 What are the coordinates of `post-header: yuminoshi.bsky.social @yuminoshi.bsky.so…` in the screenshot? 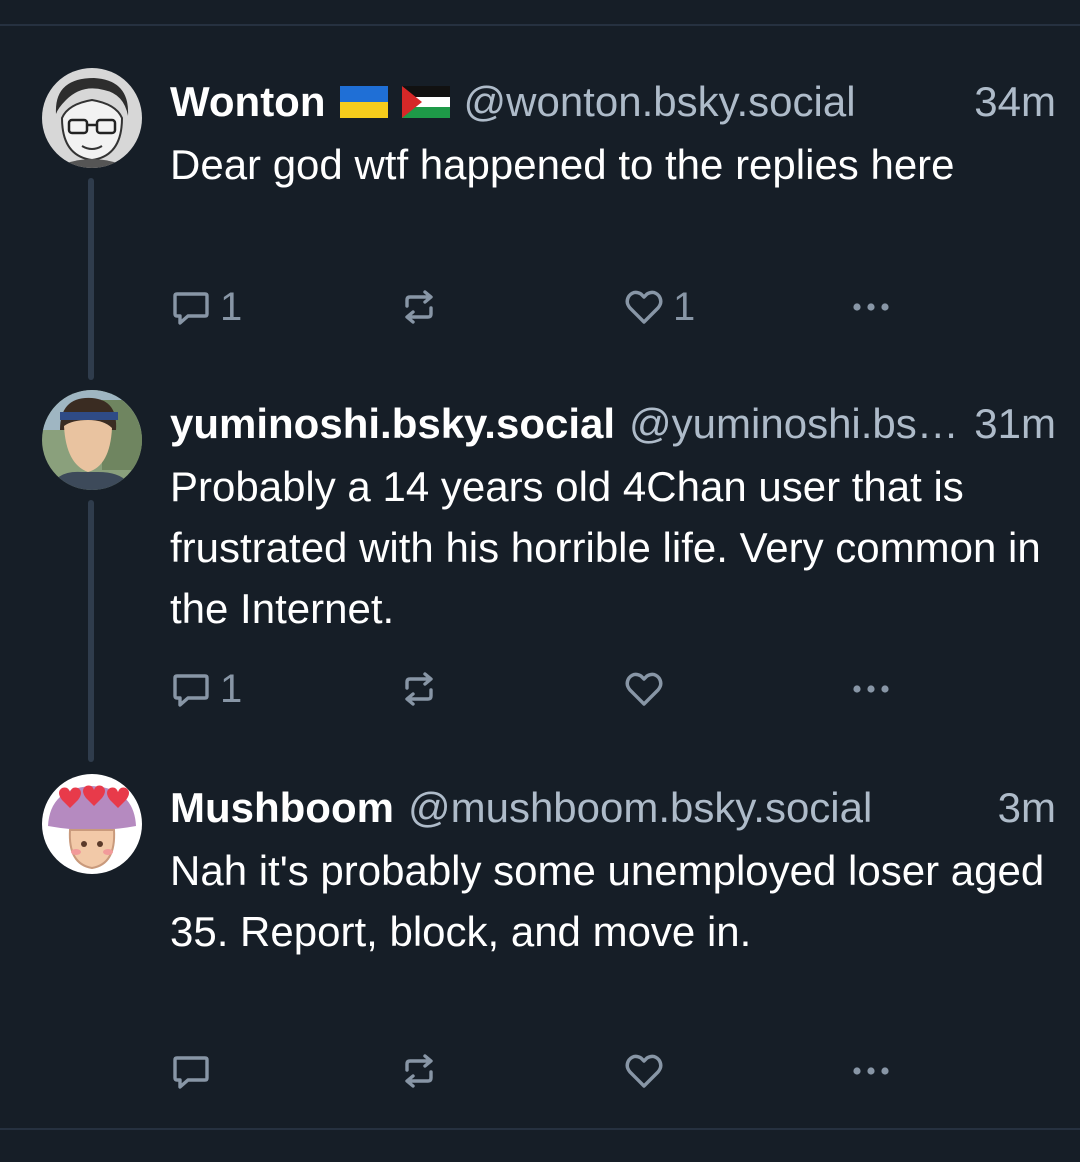 It's located at (613, 424).